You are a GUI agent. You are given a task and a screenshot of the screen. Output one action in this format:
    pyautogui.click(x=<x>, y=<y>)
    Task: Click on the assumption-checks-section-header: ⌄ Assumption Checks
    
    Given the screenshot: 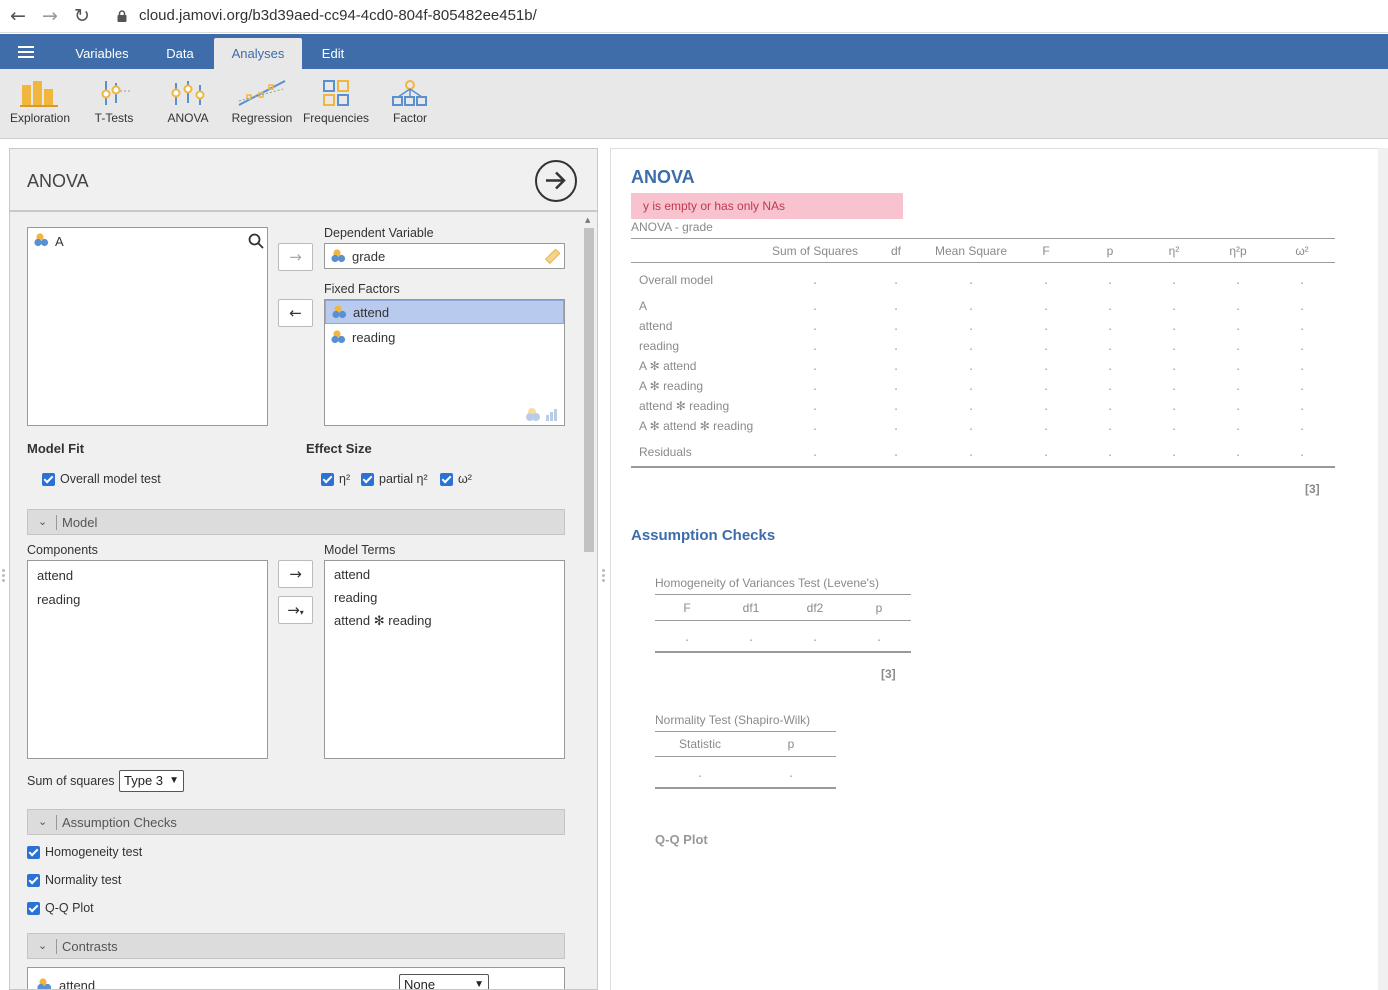 What is the action you would take?
    pyautogui.click(x=296, y=822)
    